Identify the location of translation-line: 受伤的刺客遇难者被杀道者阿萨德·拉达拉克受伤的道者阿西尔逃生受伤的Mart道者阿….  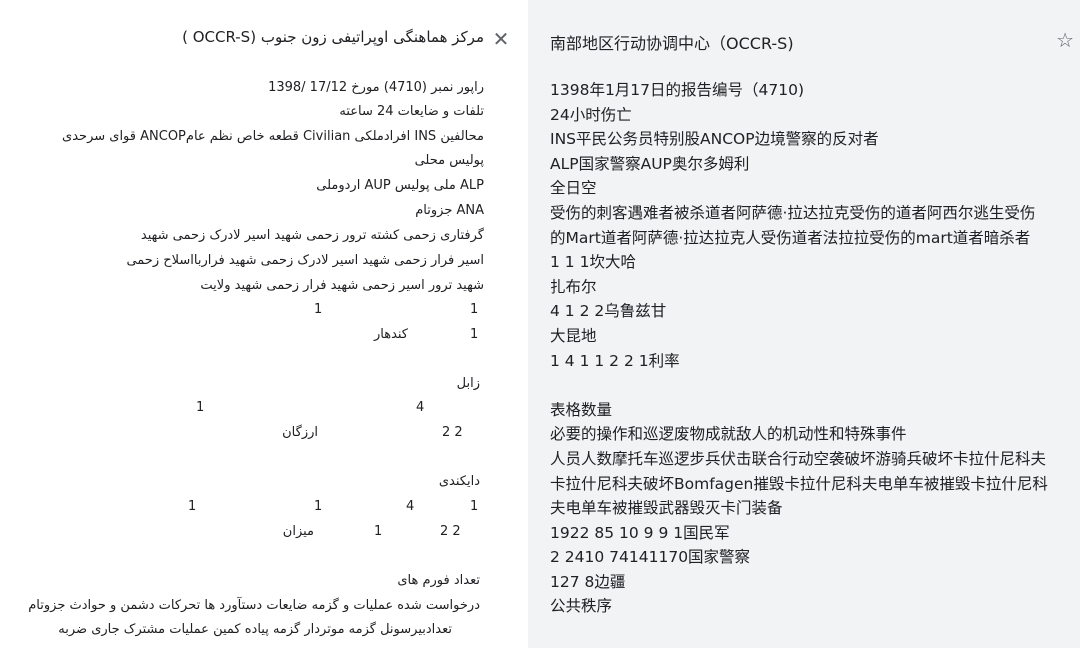
(793, 225).